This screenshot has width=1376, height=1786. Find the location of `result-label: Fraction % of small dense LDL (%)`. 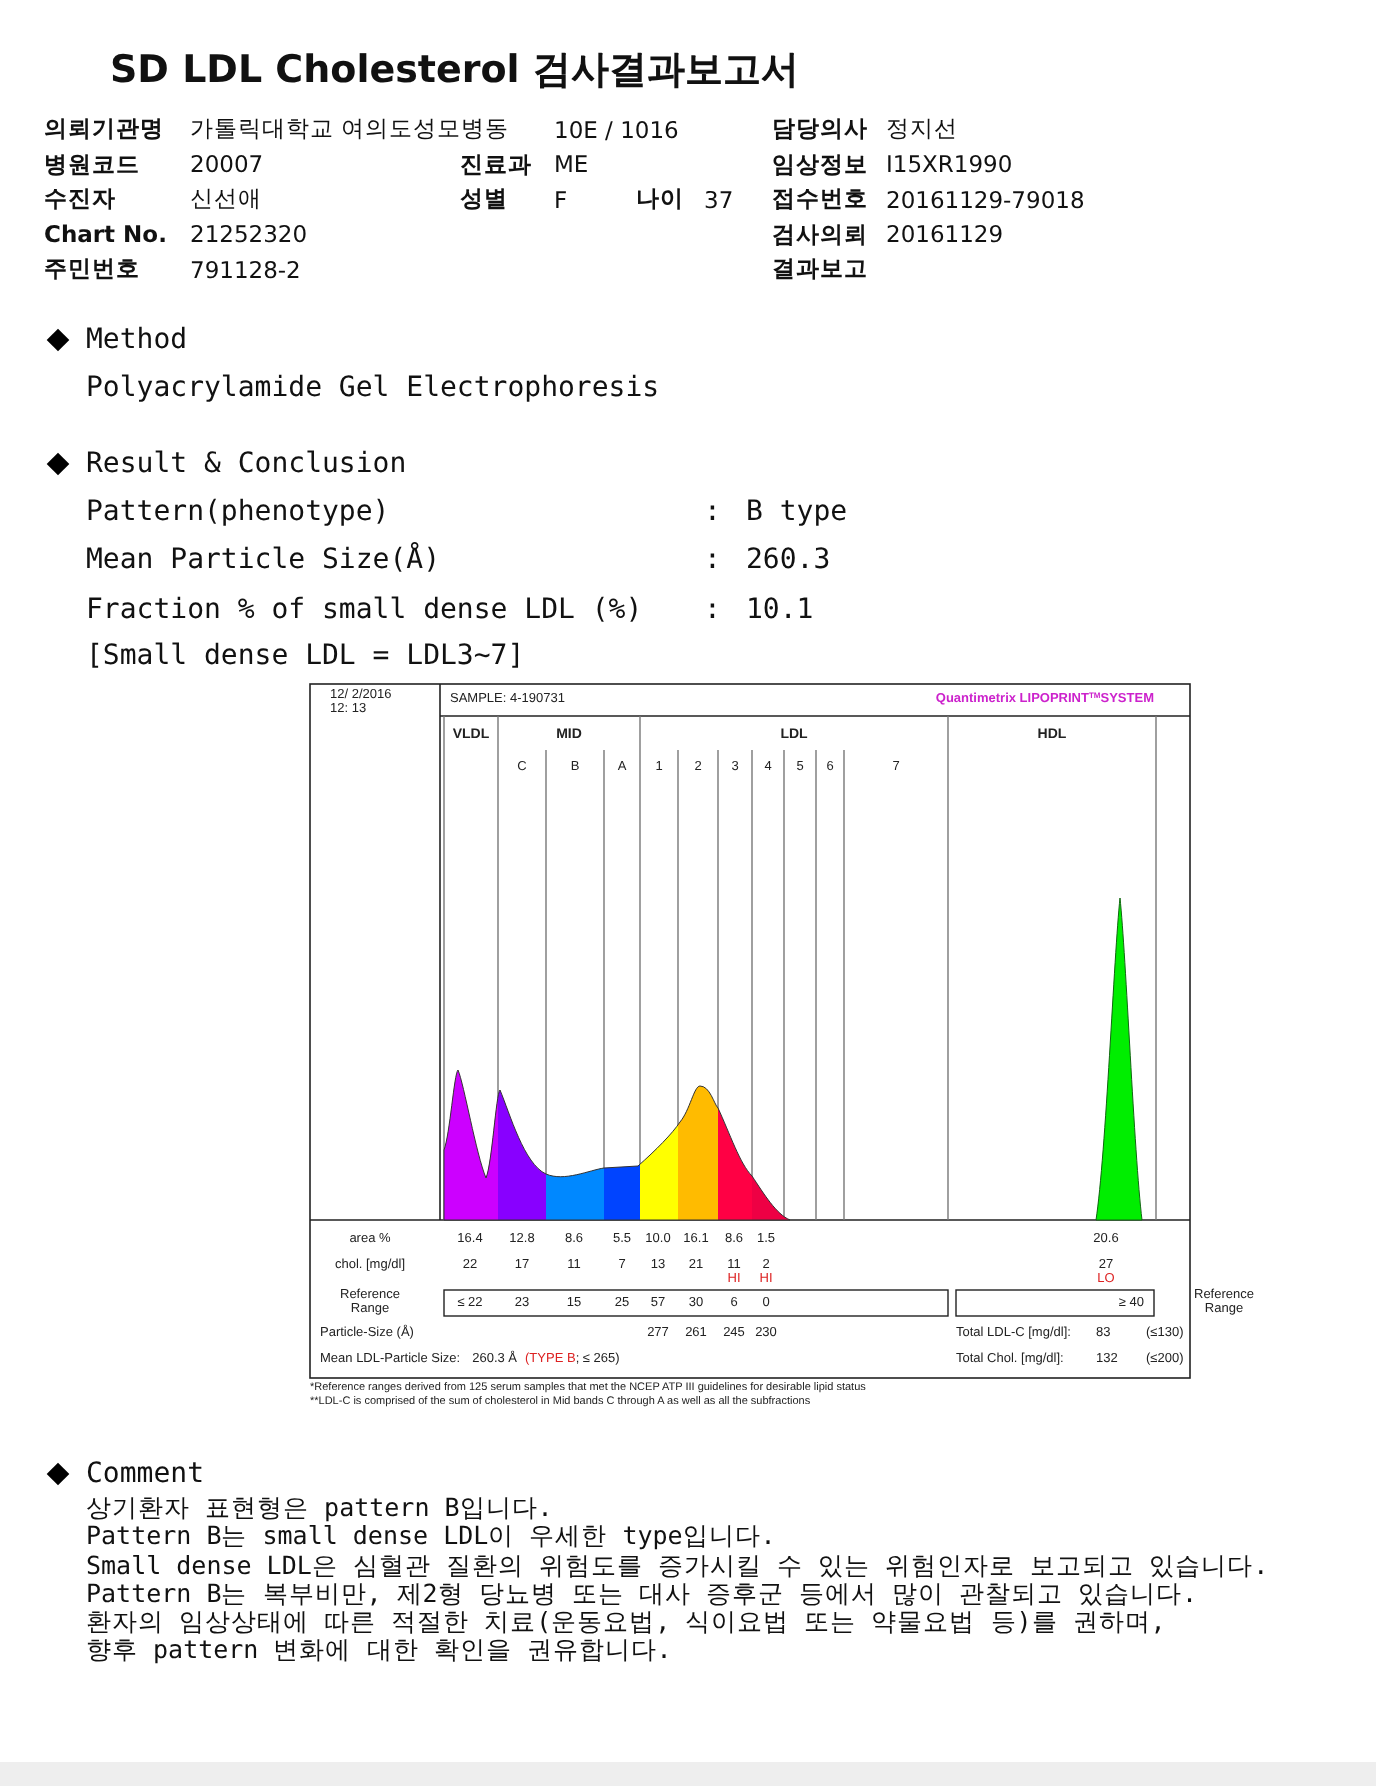

result-label: Fraction % of small dense LDL (%) is located at coordinates (365, 609).